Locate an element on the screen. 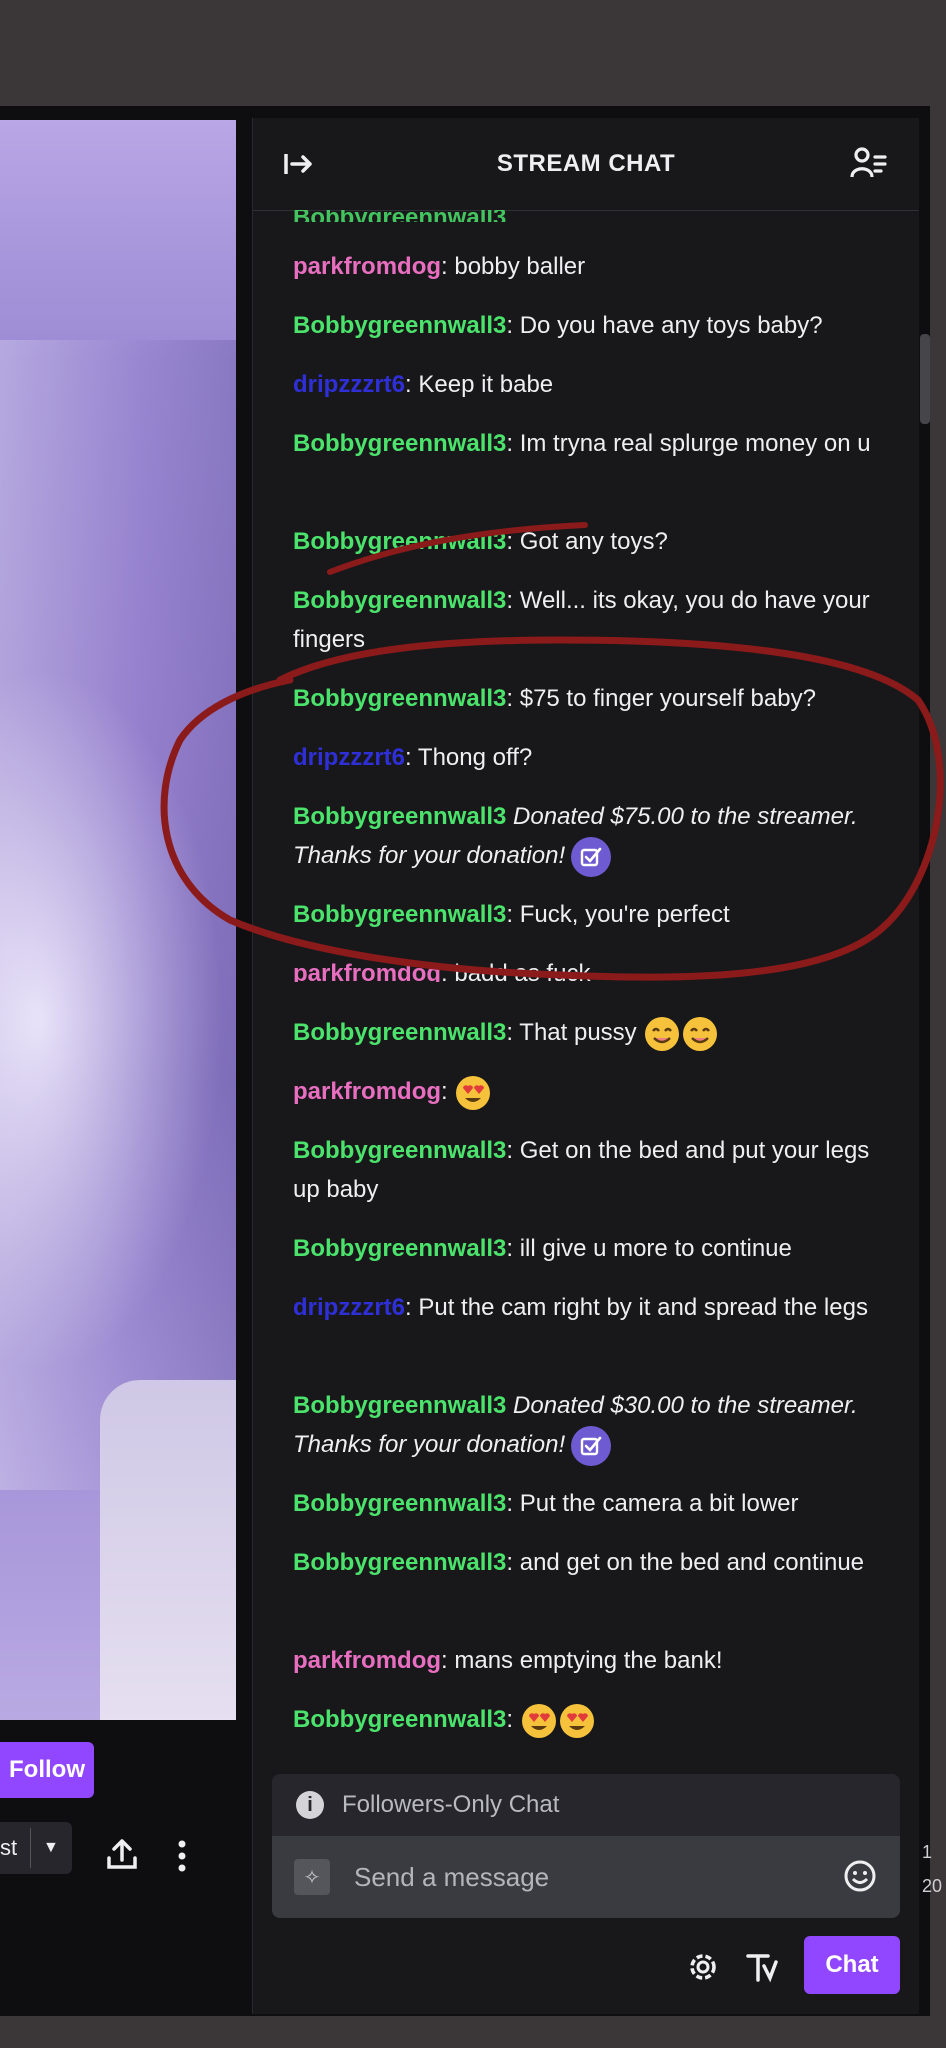  video-scene is located at coordinates (118, 915).